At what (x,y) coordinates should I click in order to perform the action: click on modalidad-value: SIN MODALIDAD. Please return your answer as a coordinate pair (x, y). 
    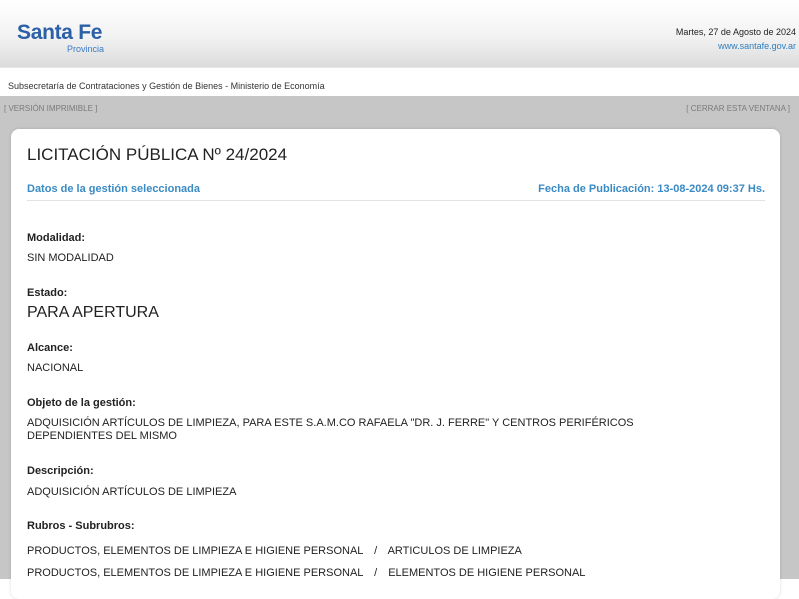
    Looking at the image, I should click on (70, 258).